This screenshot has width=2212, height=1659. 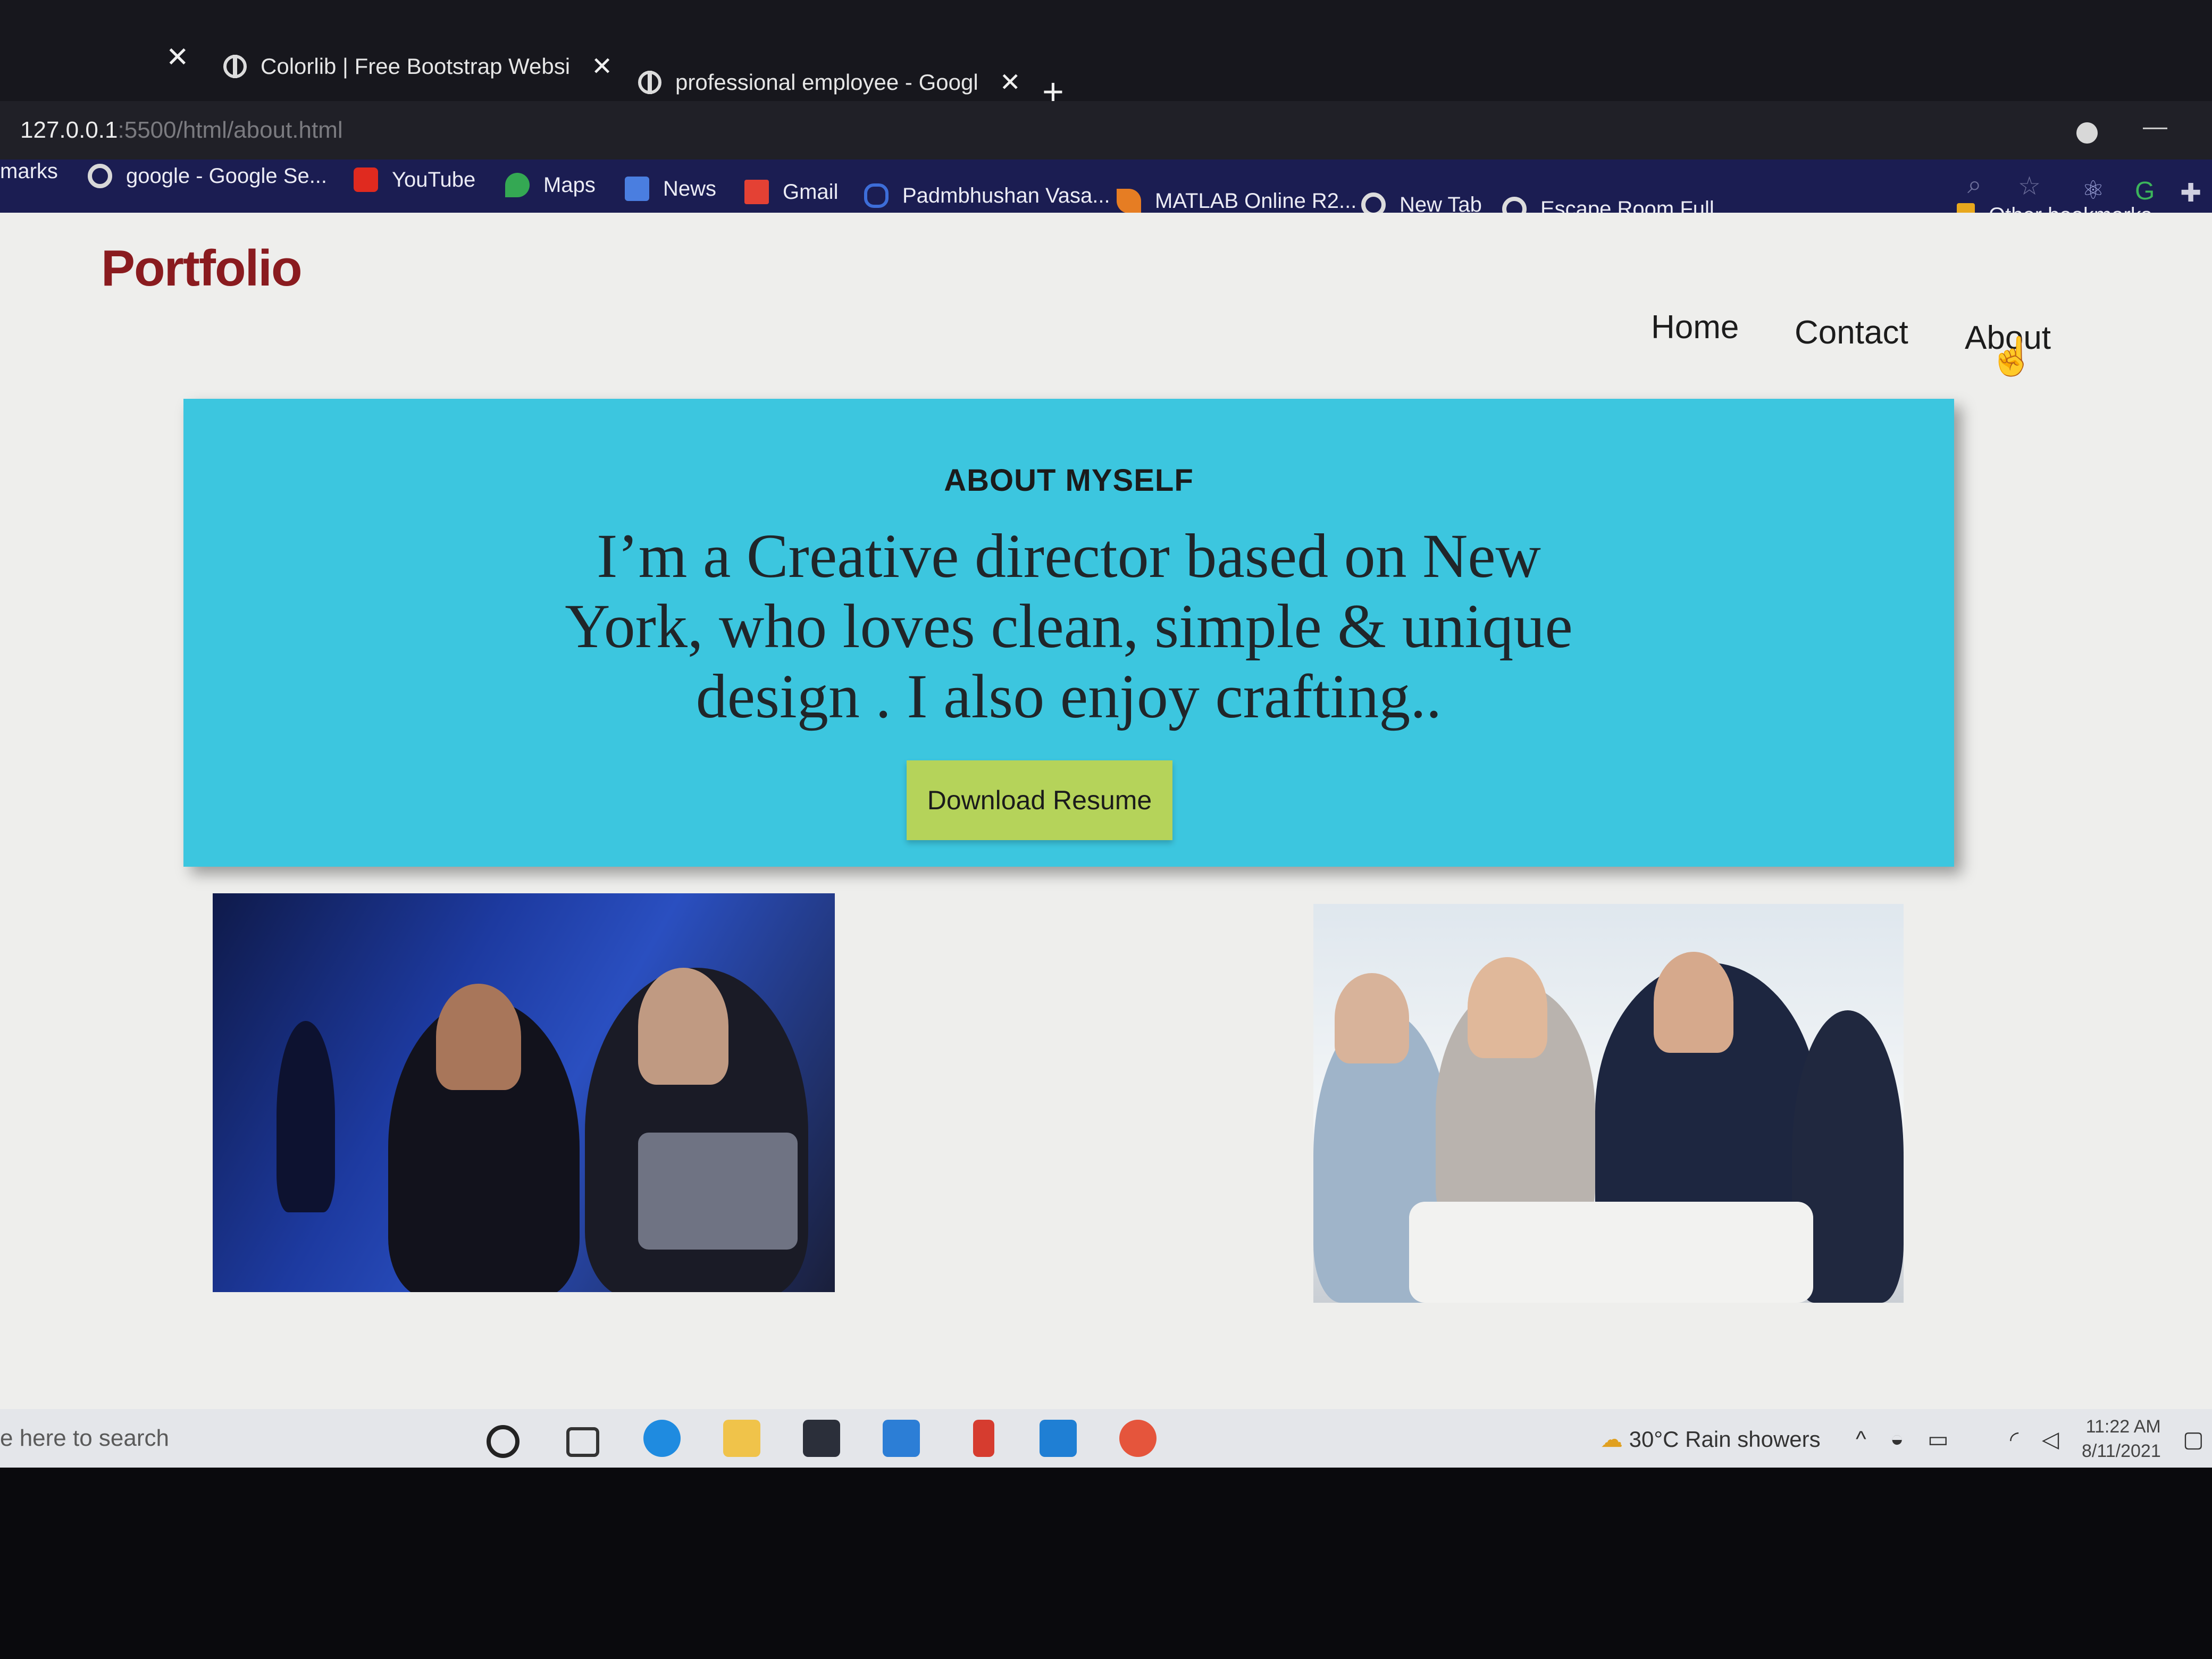 I want to click on news-icon, so click(x=637, y=189).